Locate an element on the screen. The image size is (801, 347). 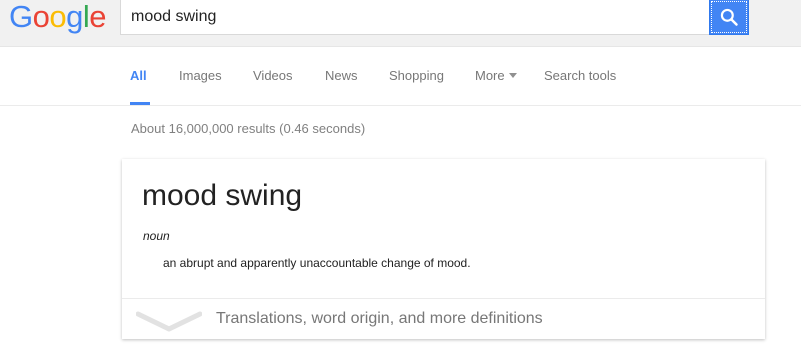
search-button is located at coordinates (729, 17).